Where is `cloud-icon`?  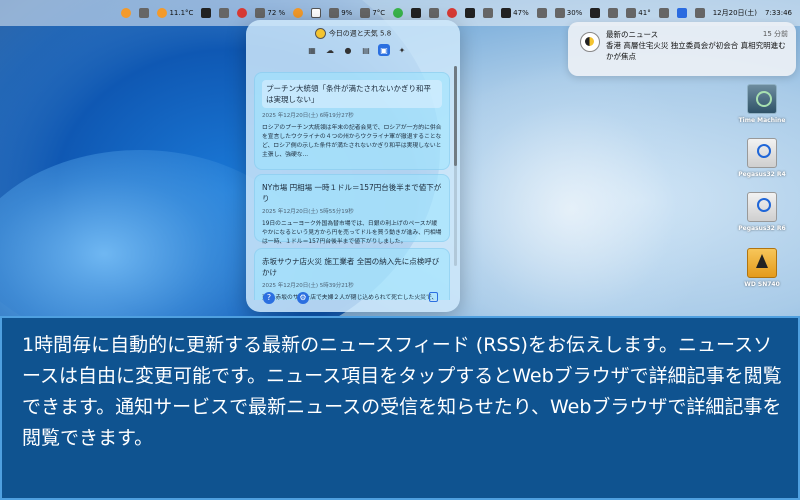 cloud-icon is located at coordinates (365, 13).